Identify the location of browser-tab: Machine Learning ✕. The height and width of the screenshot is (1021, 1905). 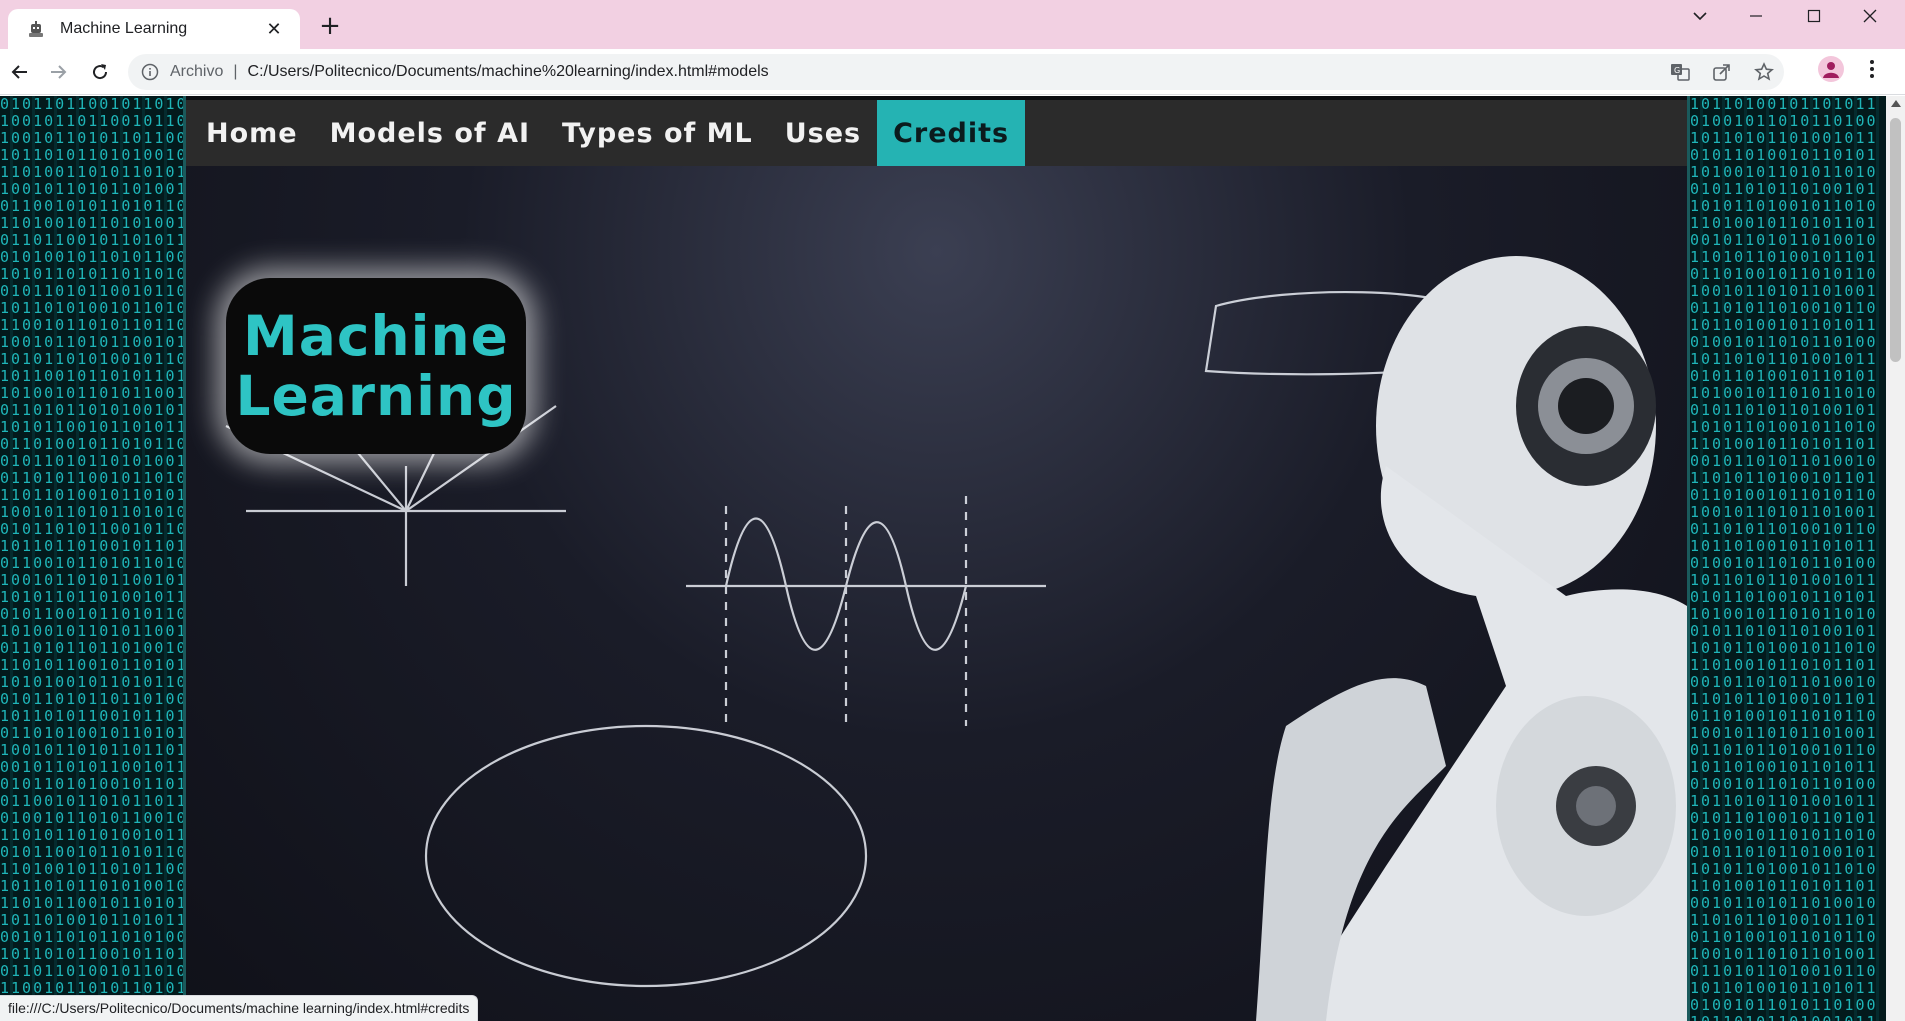
(154, 29).